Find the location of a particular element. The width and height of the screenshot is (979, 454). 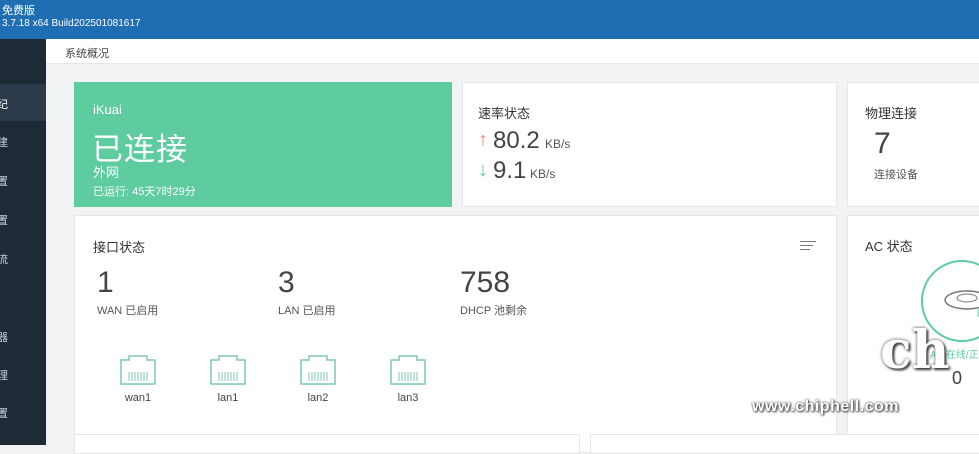

arrow-down-icon: ↓ is located at coordinates (483, 170).